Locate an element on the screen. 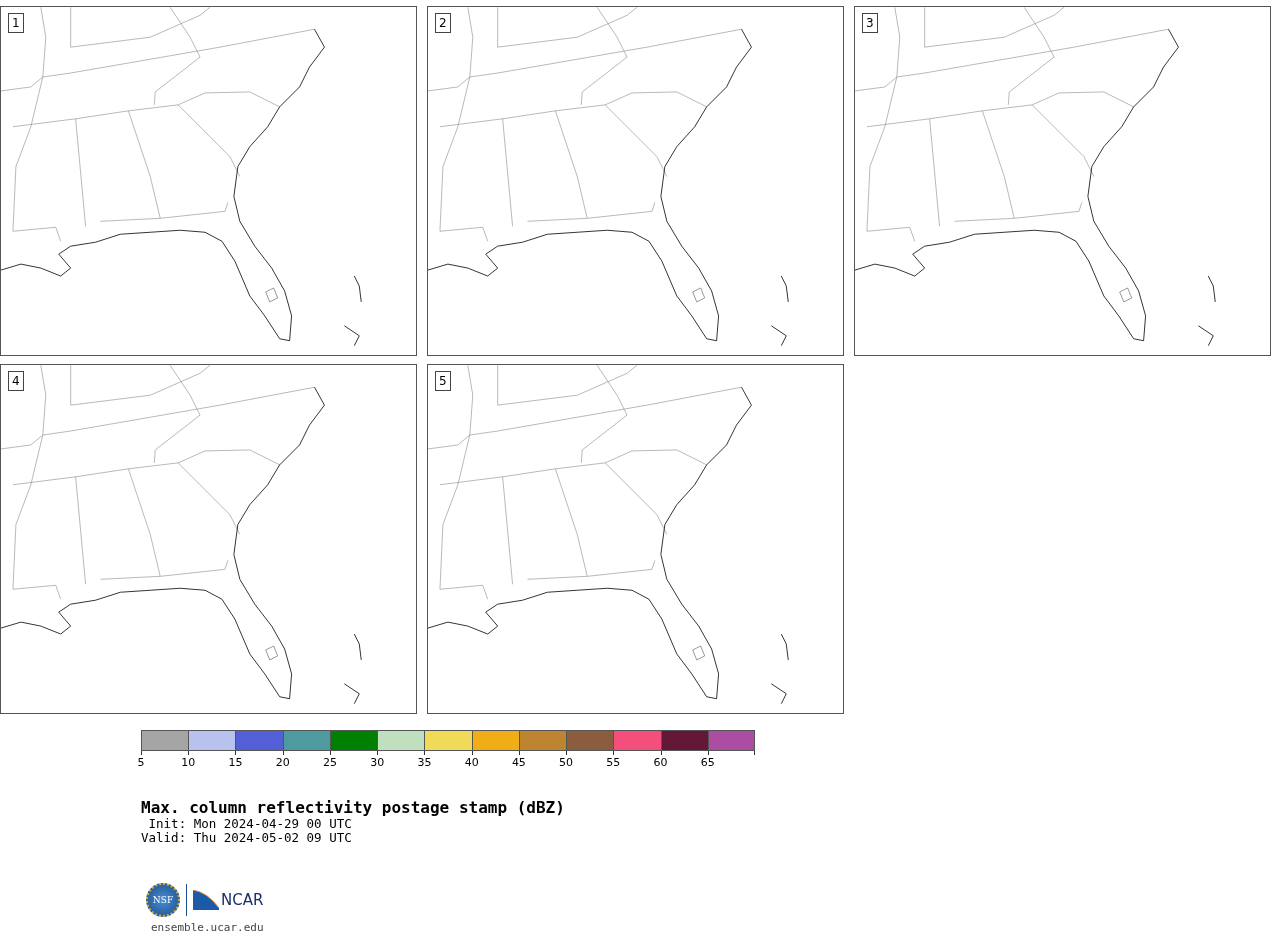  tick-label: 10 is located at coordinates (188, 763).